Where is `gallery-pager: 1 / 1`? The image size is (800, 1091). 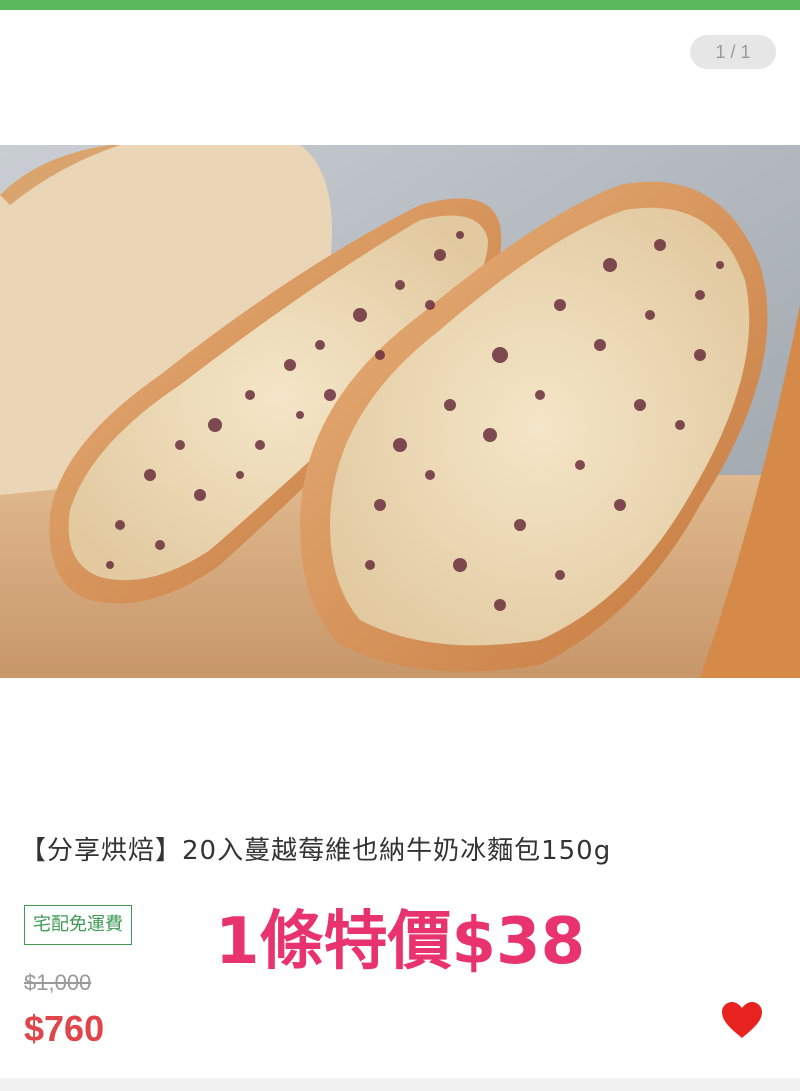
gallery-pager: 1 / 1 is located at coordinates (733, 52).